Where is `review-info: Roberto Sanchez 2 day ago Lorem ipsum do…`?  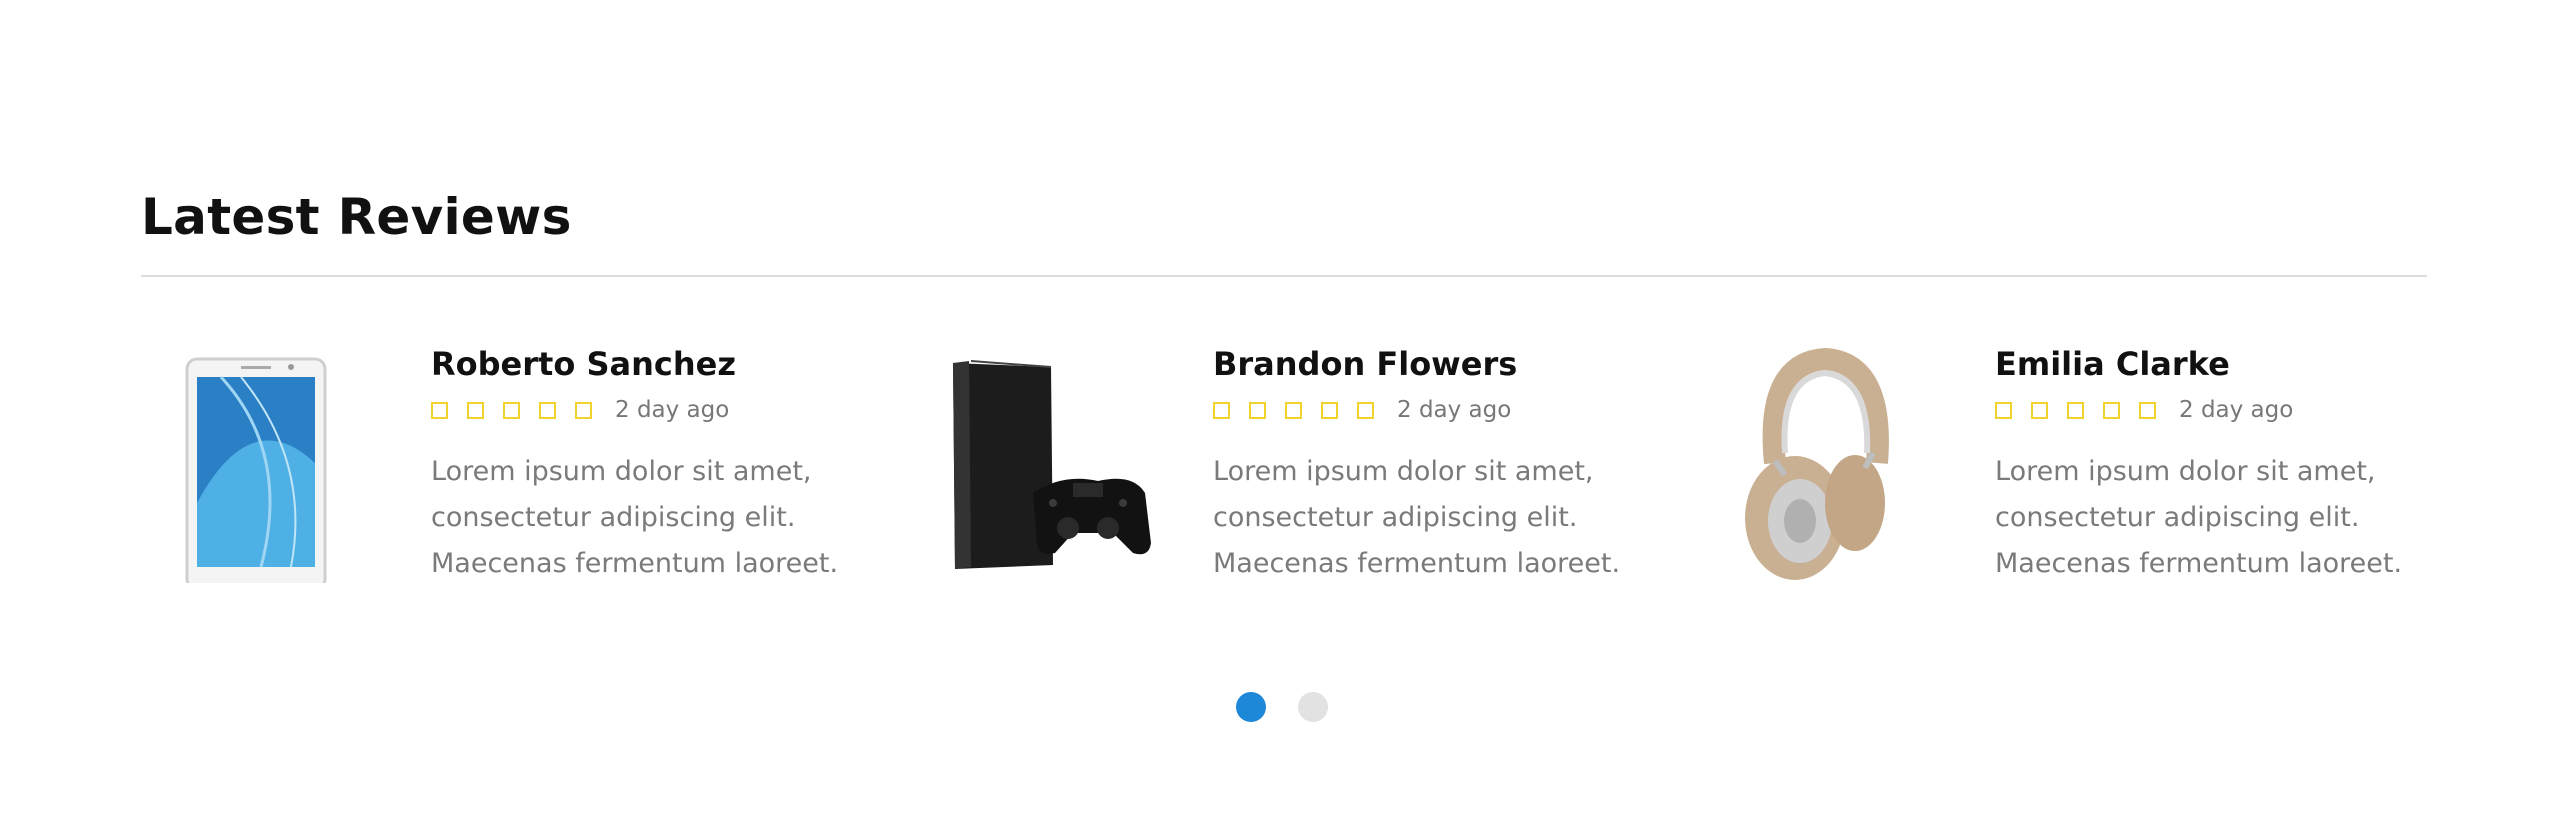
review-info: Roberto Sanchez 2 day ago Lorem ipsum do… is located at coordinates (676, 465).